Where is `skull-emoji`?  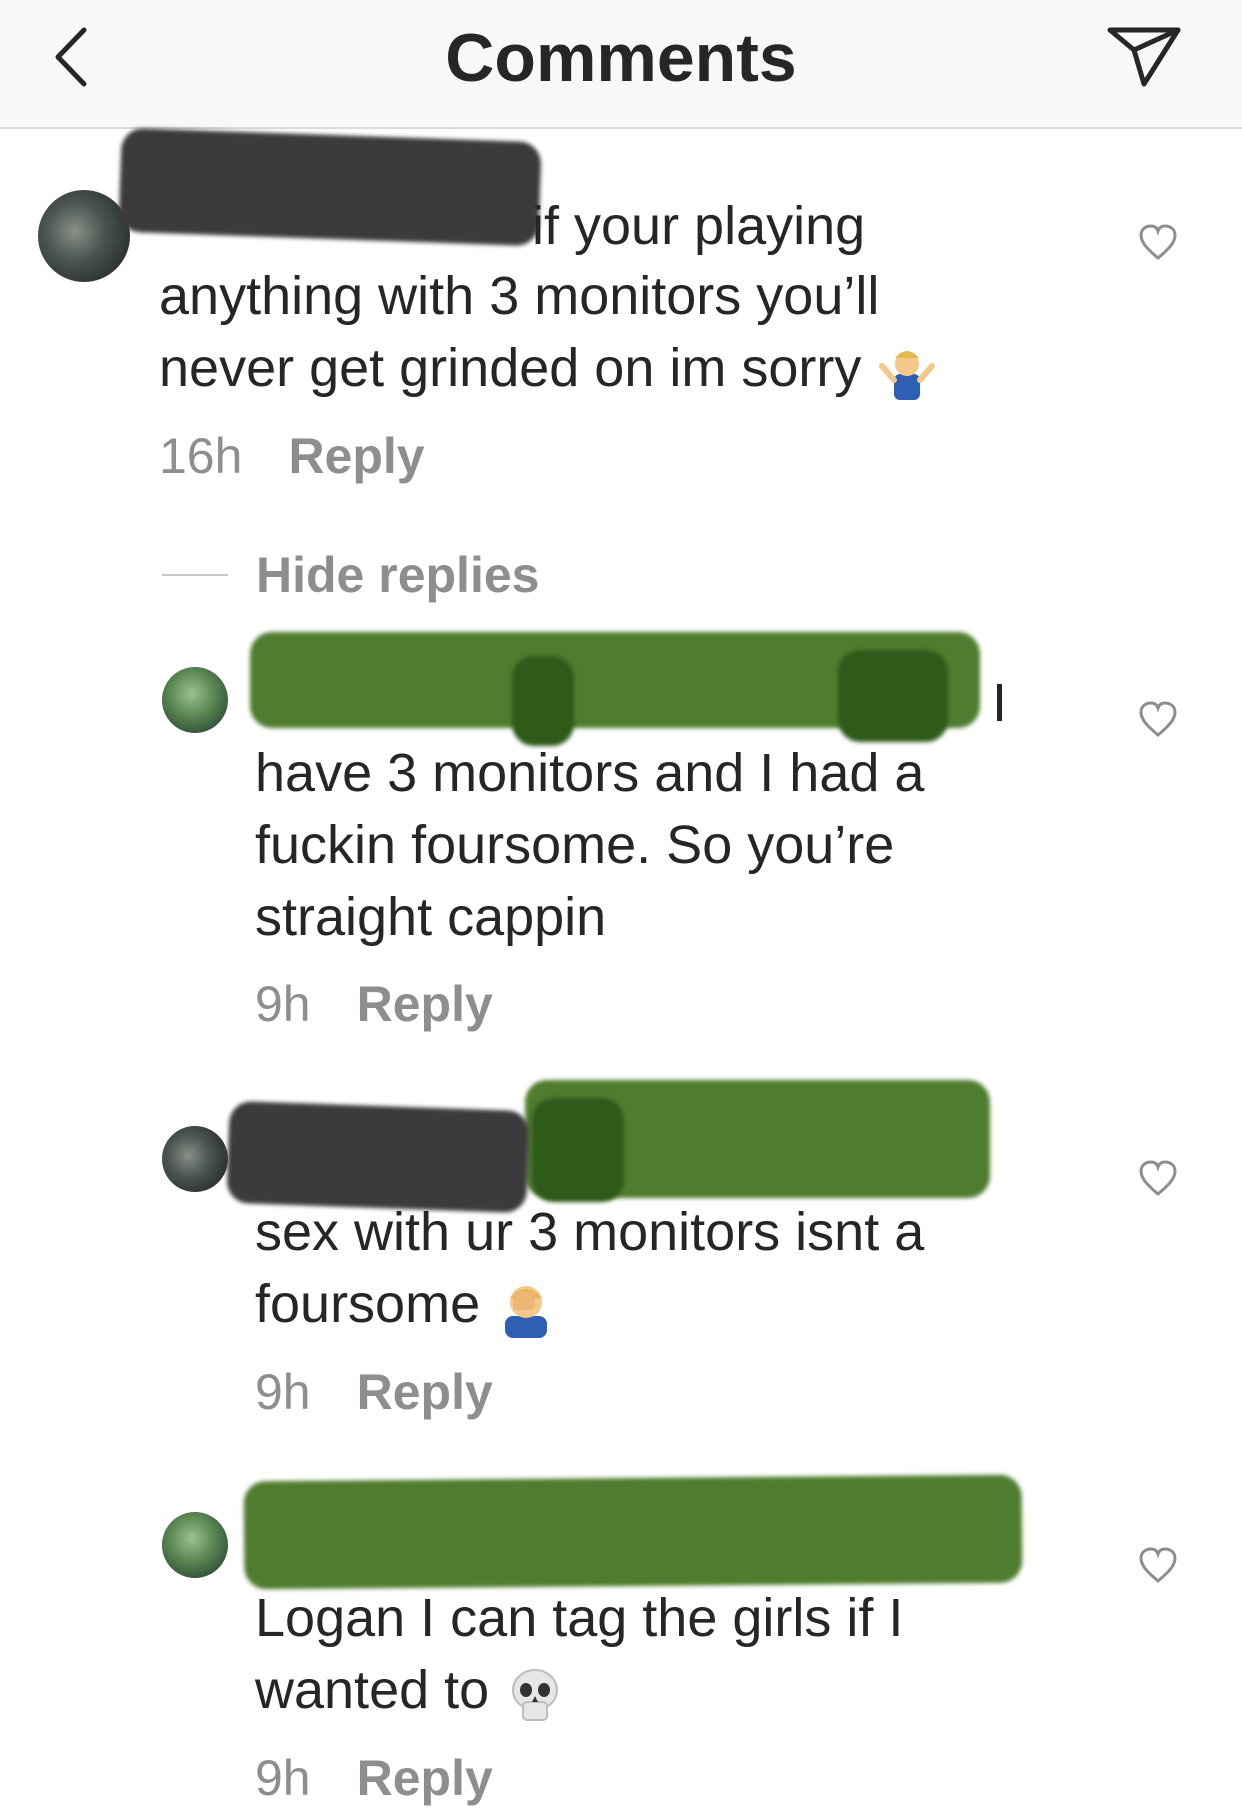
skull-emoji is located at coordinates (535, 1694).